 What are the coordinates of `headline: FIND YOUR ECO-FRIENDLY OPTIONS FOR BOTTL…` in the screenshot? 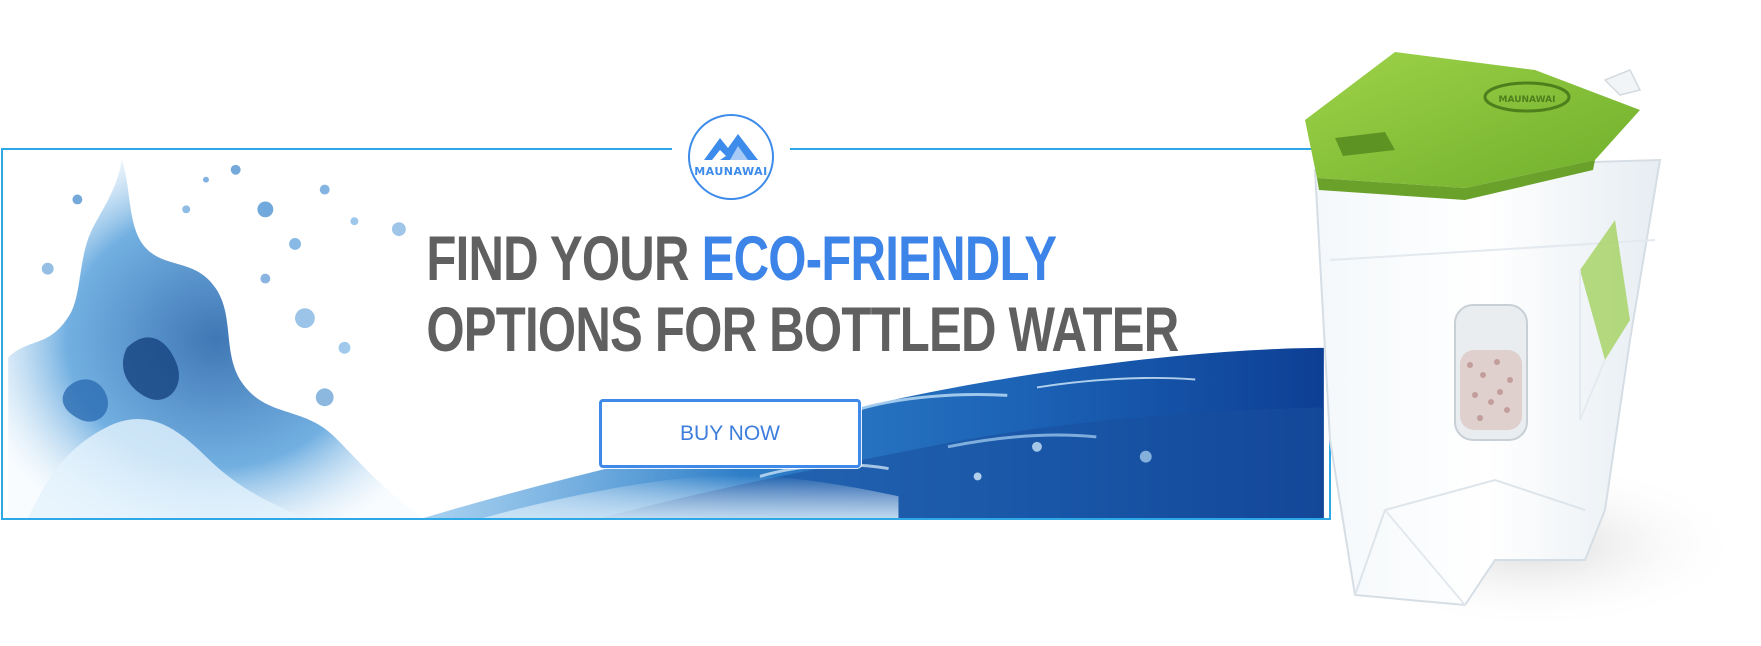 It's located at (759, 296).